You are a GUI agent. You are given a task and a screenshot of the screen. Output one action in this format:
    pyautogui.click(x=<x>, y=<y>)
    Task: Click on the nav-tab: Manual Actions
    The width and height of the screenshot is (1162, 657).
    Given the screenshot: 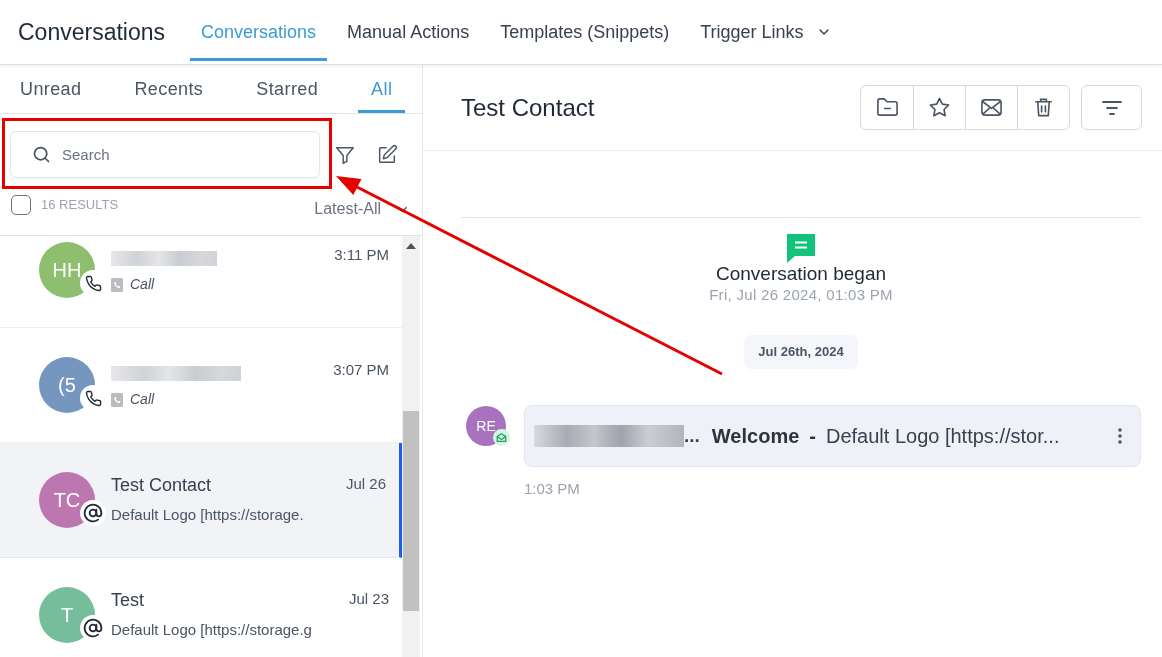 What is the action you would take?
    pyautogui.click(x=408, y=30)
    